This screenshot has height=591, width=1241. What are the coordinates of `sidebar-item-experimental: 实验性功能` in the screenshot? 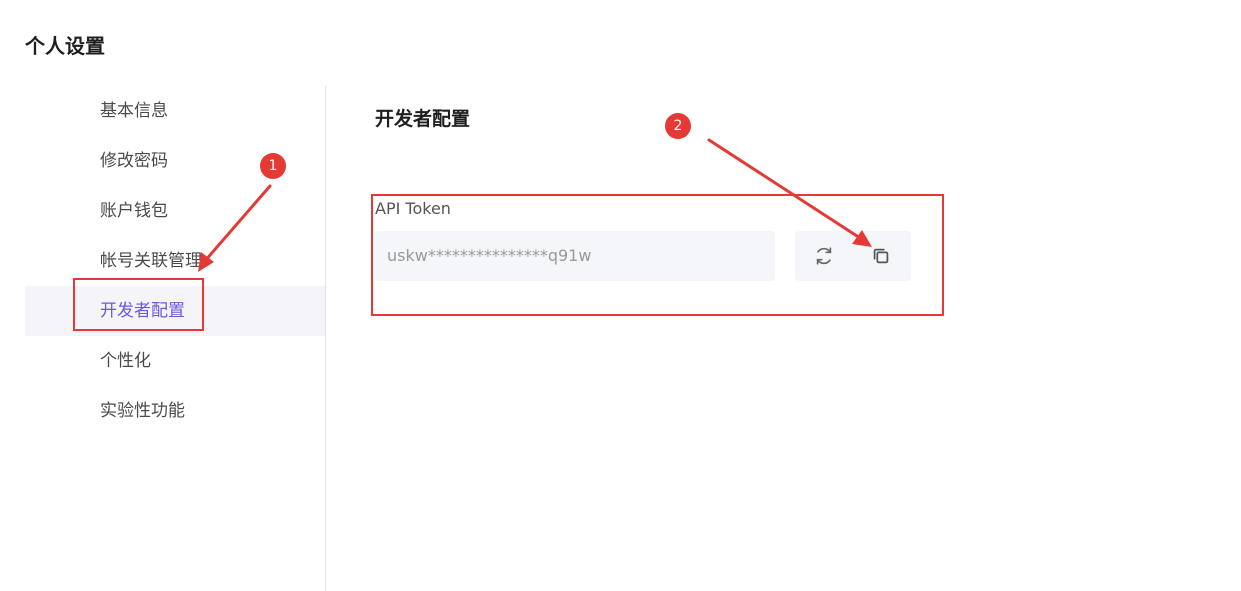 It's located at (175, 411).